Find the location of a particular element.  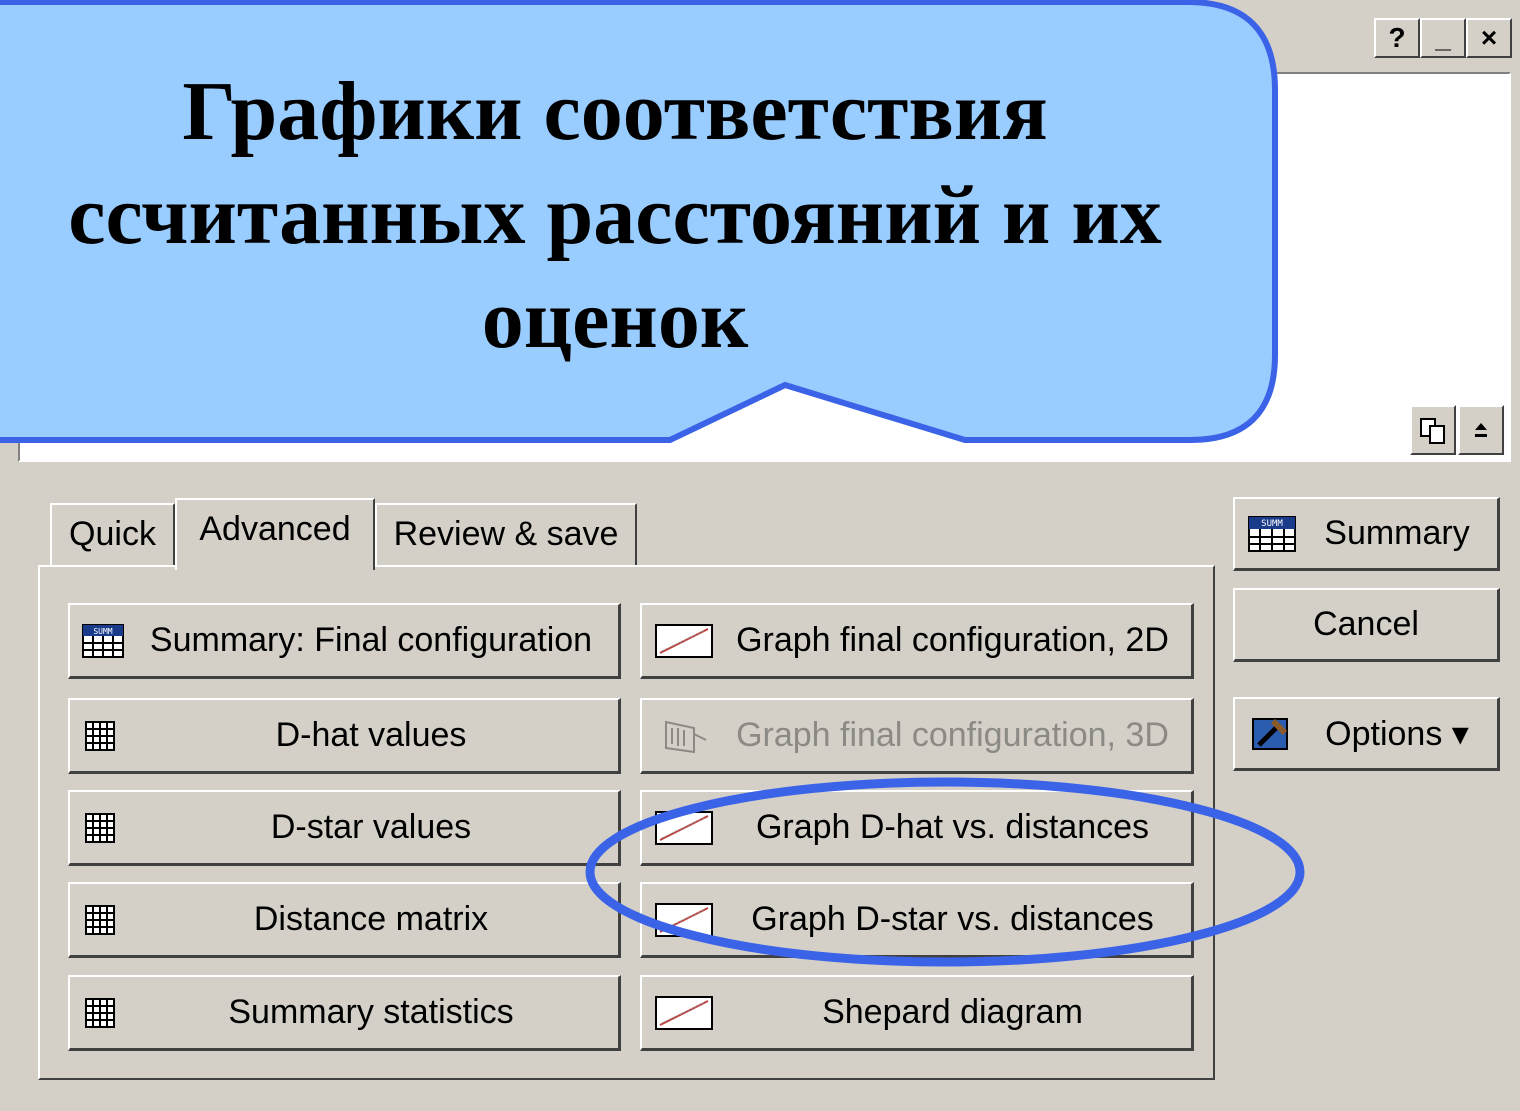

highlight-ellipse is located at coordinates (945, 872).